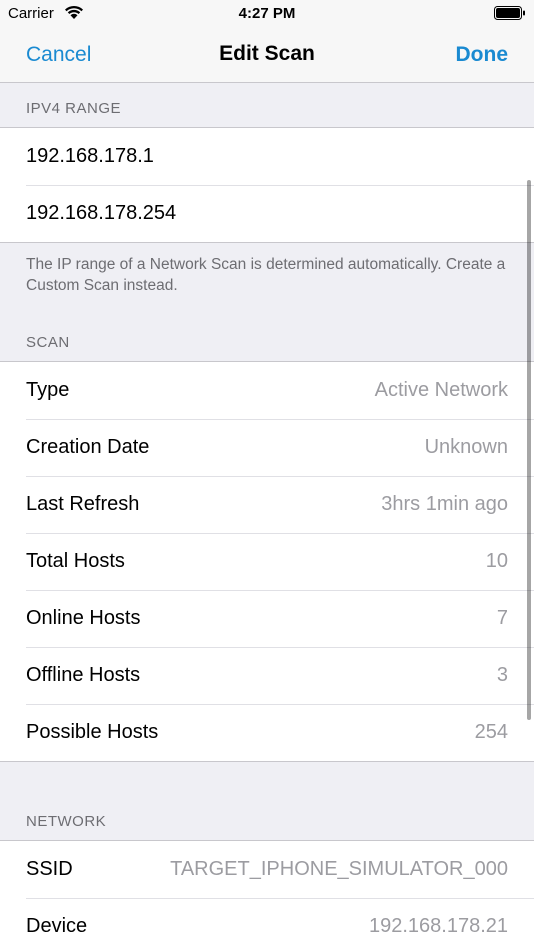  Describe the element at coordinates (101, 213) in the screenshot. I see `ipv4-end-field: 192.168.178.254` at that location.